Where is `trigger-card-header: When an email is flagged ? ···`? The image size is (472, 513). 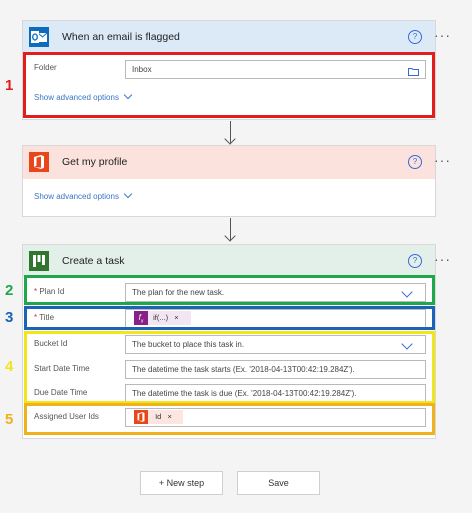
trigger-card-header: When an email is flagged ? ··· is located at coordinates (236, 37).